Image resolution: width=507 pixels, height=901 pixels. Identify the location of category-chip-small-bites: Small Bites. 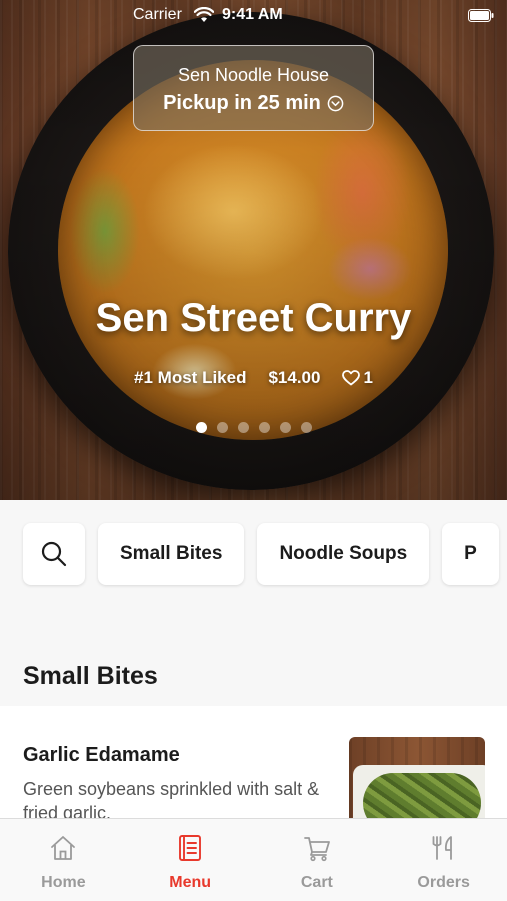
(171, 554).